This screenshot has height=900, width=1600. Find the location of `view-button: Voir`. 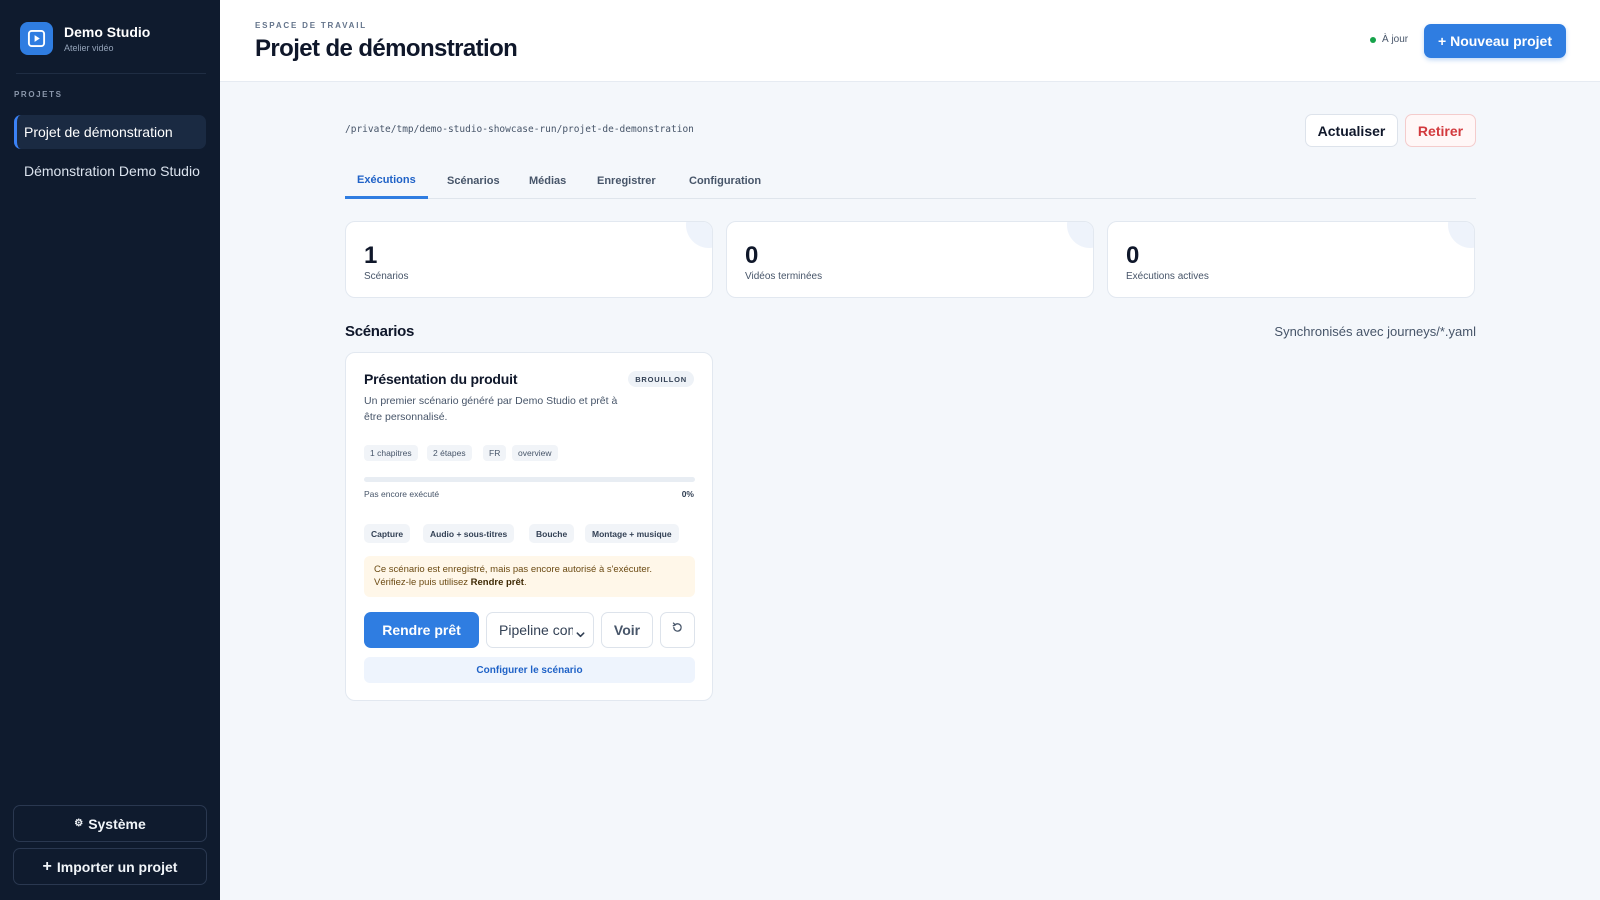

view-button: Voir is located at coordinates (627, 630).